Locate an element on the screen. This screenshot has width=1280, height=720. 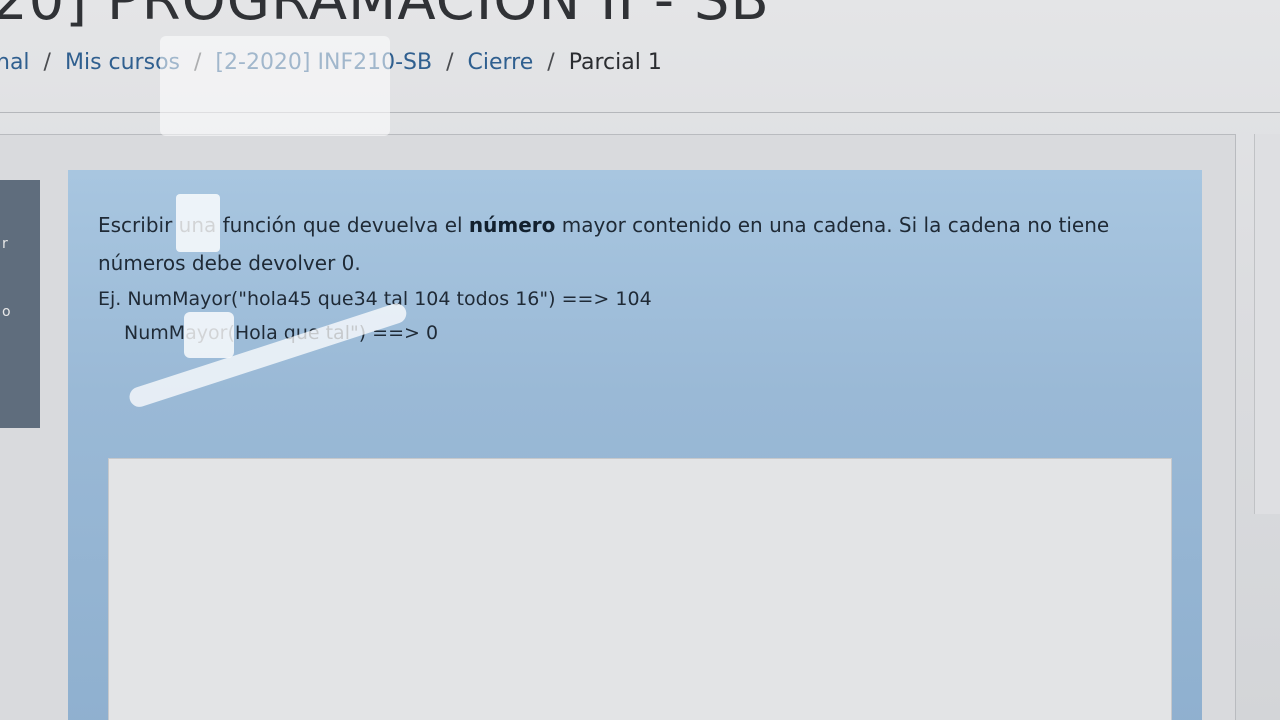
breadcrumb-item-parcial-1: Parcial 1 is located at coordinates (615, 62).